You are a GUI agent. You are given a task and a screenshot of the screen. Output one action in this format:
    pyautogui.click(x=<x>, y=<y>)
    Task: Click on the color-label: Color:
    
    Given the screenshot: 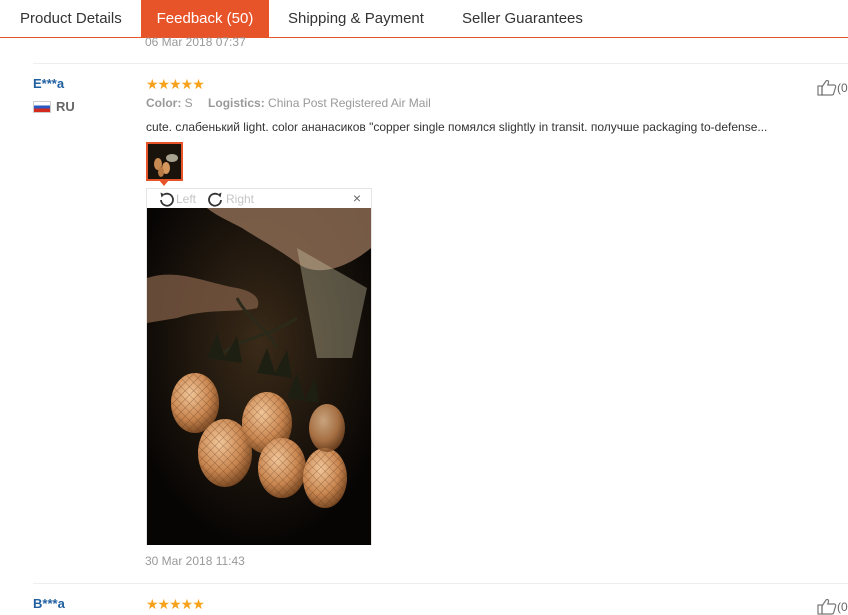 What is the action you would take?
    pyautogui.click(x=164, y=103)
    